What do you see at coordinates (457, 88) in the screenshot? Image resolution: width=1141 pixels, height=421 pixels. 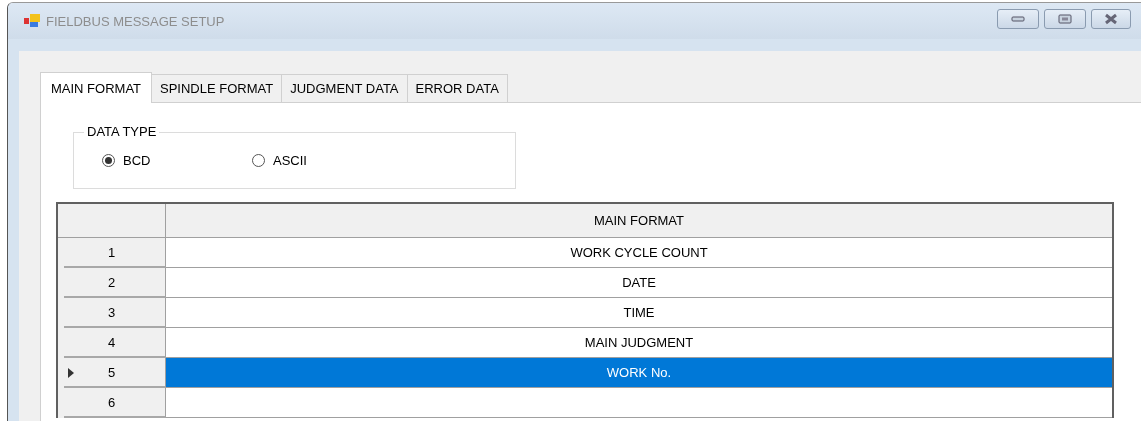 I see `tab: ERROR DATA` at bounding box center [457, 88].